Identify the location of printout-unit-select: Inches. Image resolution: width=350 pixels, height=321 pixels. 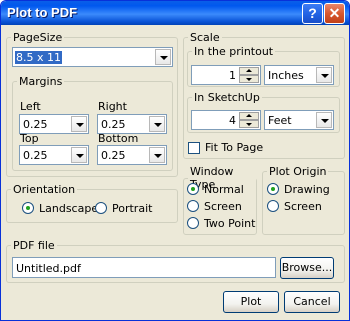
(299, 75).